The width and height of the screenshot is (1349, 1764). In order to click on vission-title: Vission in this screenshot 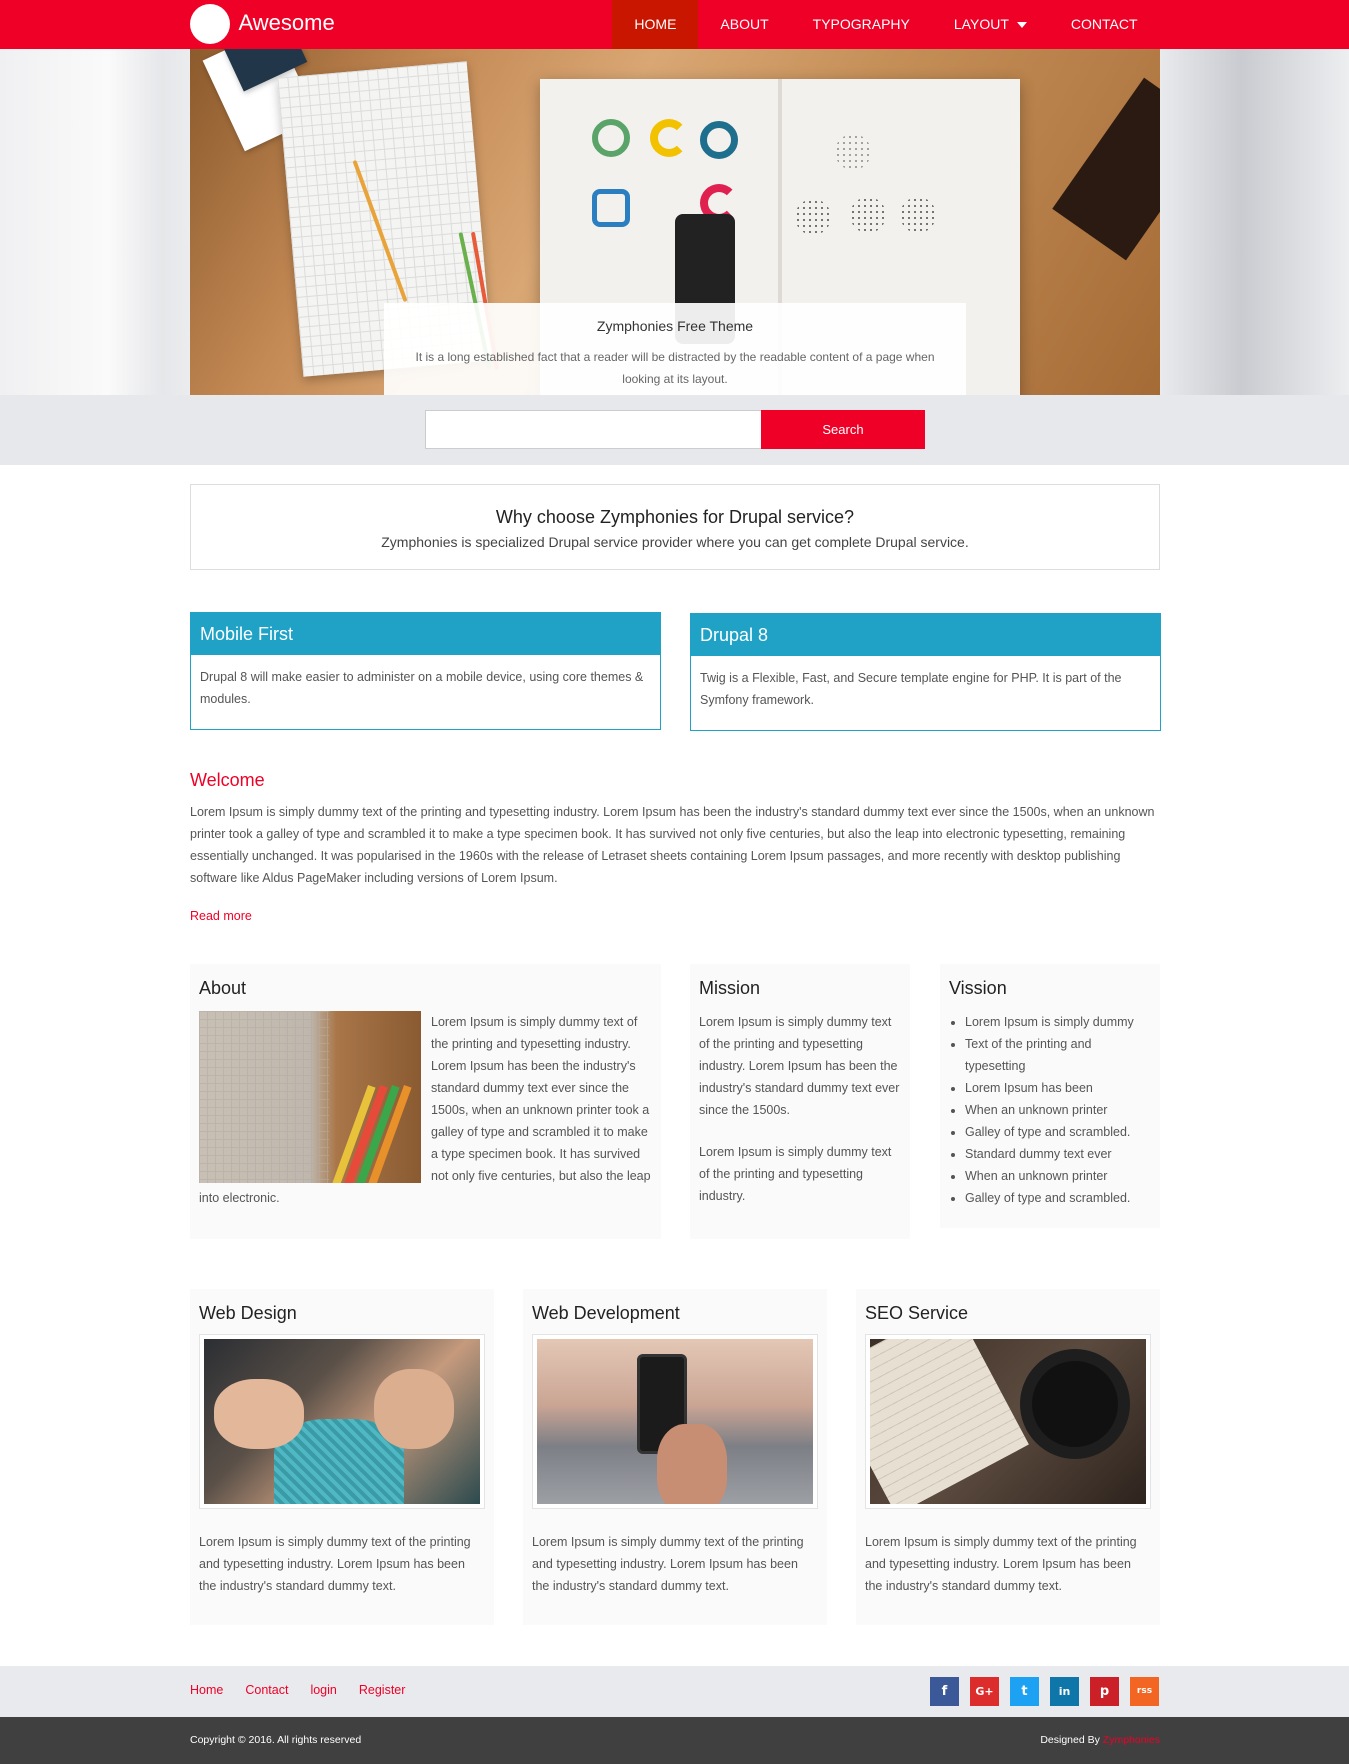, I will do `click(978, 988)`.